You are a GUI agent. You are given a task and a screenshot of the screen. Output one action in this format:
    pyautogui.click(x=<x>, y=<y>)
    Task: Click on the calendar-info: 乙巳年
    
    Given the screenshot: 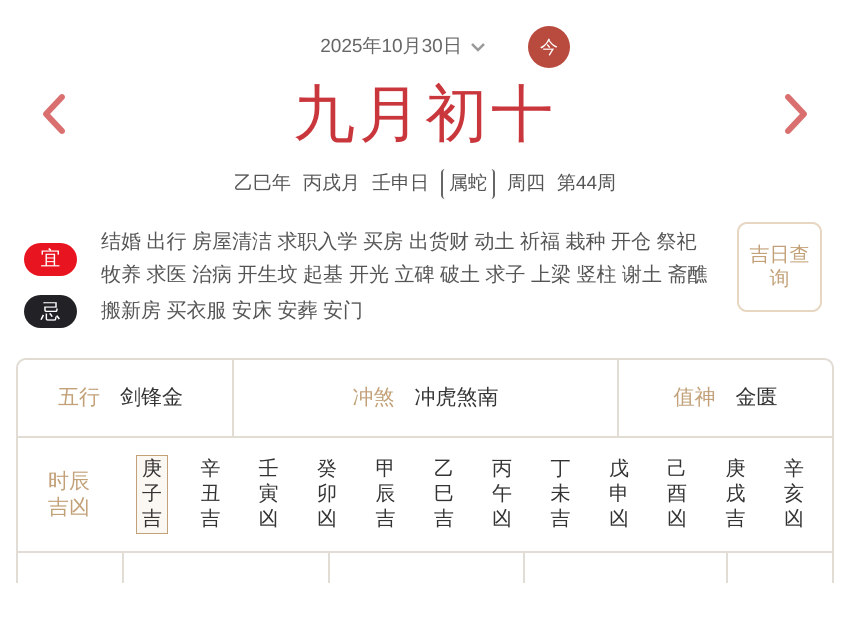 What is the action you would take?
    pyautogui.click(x=262, y=184)
    